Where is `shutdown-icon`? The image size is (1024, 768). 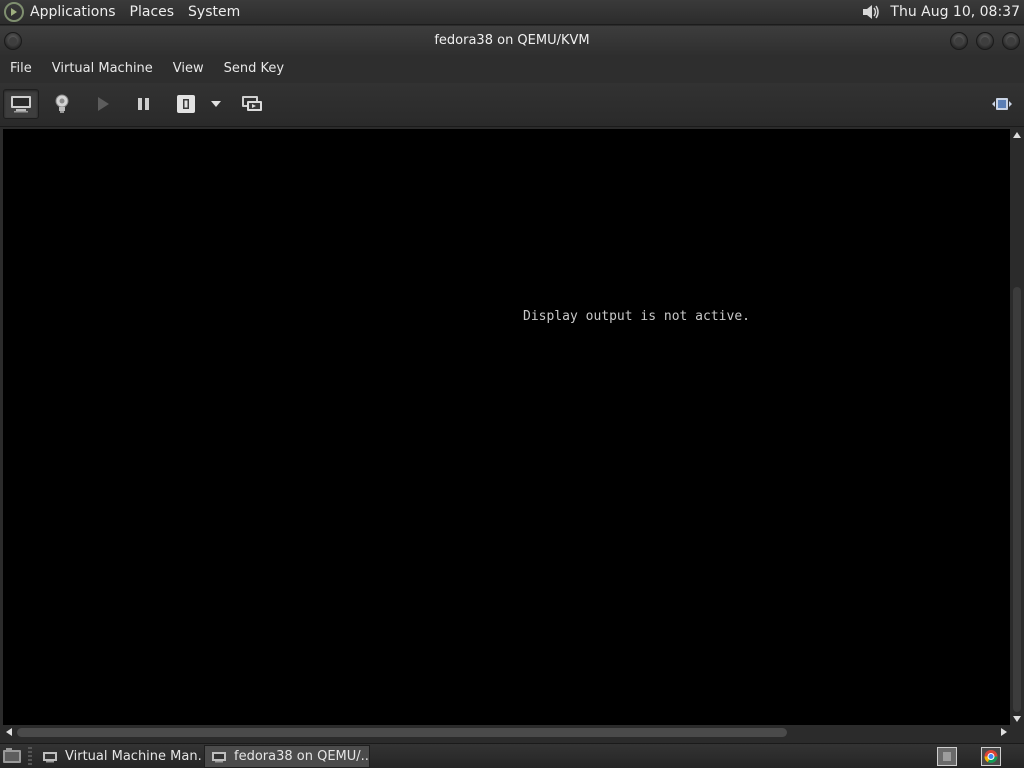
shutdown-icon is located at coordinates (186, 104).